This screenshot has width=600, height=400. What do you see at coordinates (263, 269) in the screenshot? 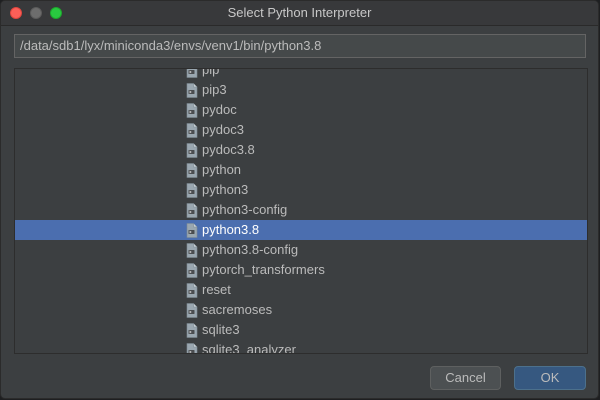
I see `file-list-item-label: pytorch_transformers` at bounding box center [263, 269].